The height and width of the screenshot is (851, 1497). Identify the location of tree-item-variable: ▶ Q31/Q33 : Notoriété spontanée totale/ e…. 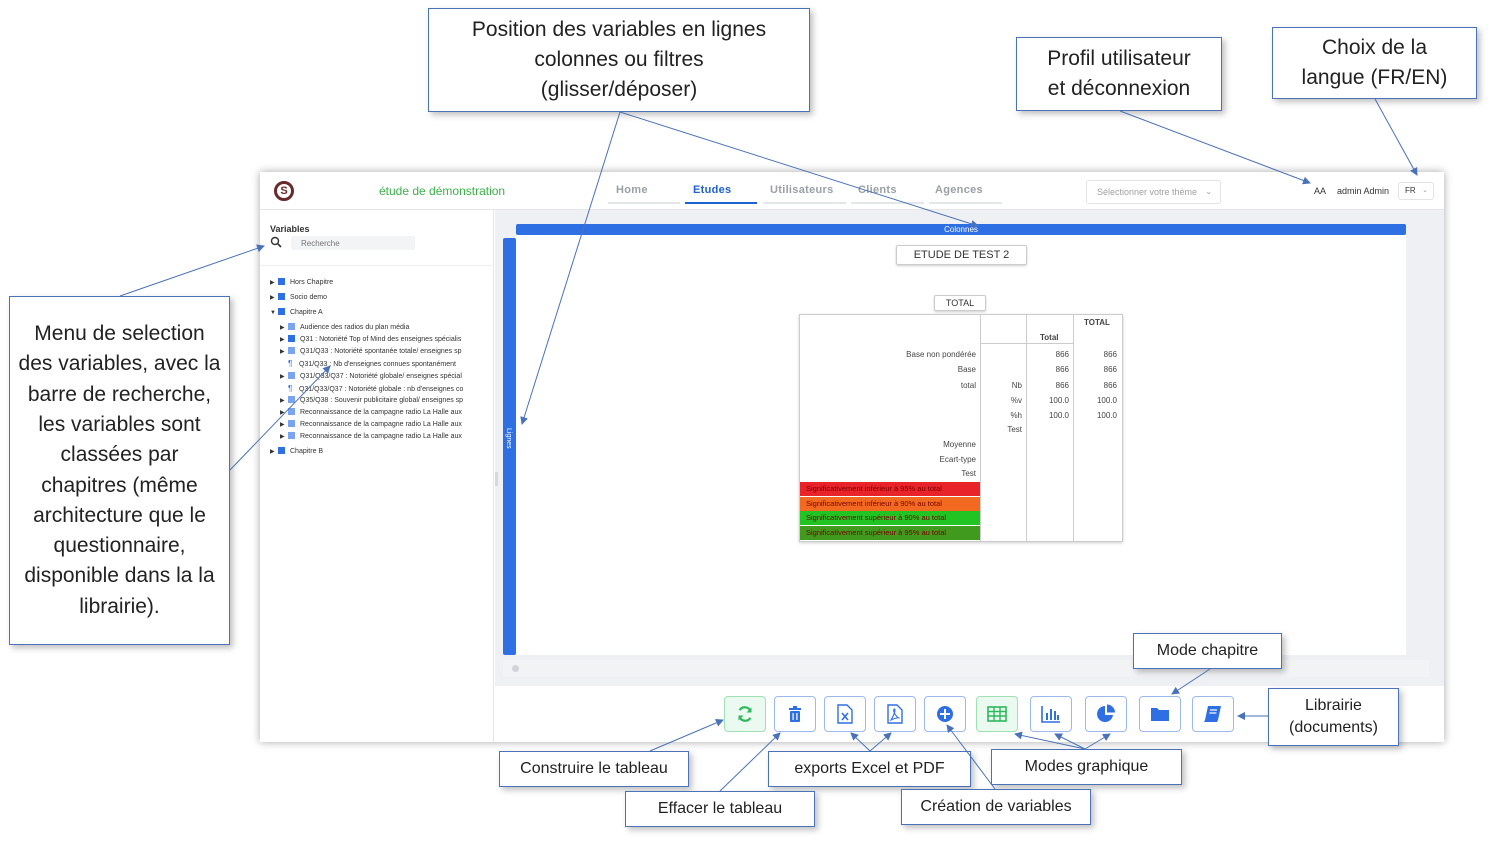
(385, 353).